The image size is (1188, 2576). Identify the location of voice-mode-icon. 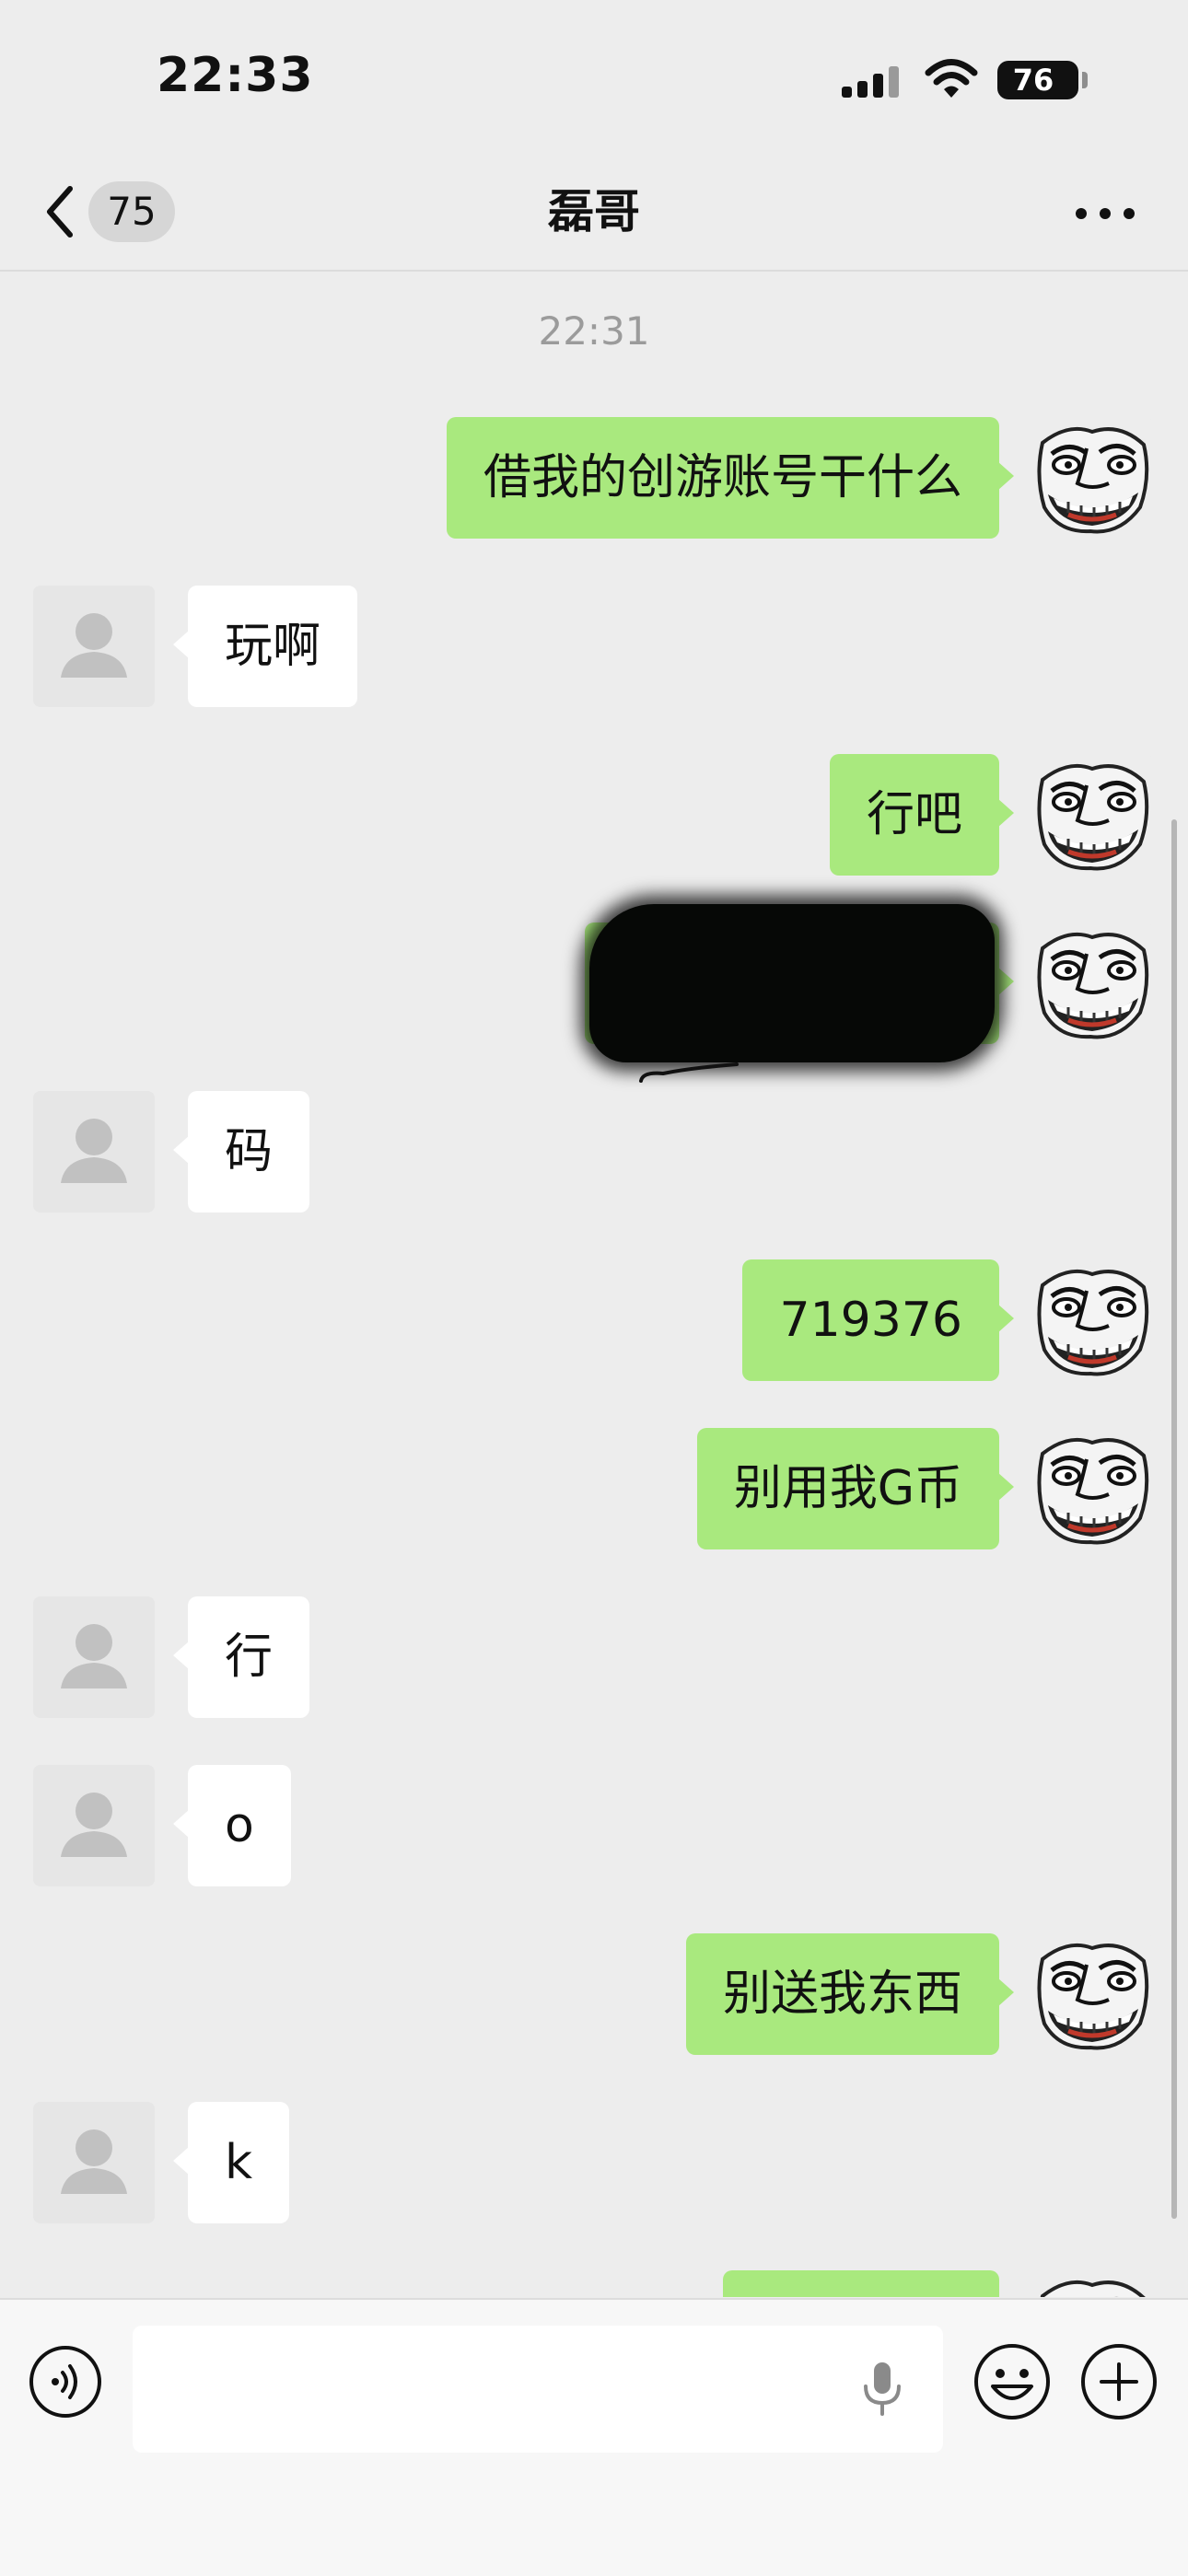
(65, 2381).